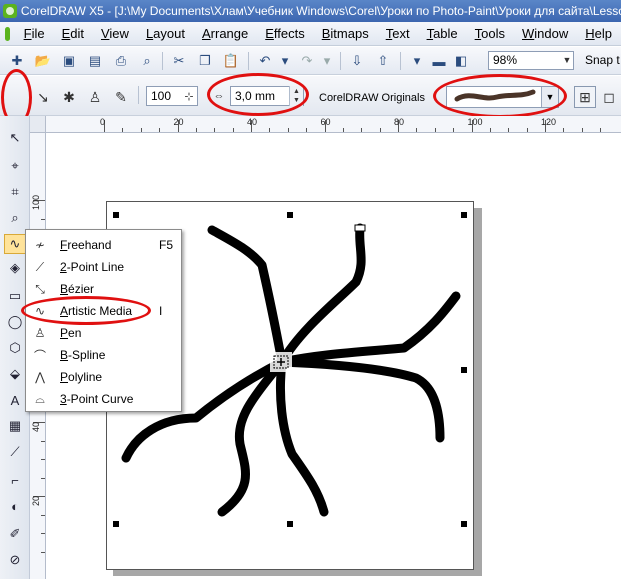 This screenshot has height=579, width=621. I want to click on flyout-item-label: 3-Point Curve, so click(97, 399).